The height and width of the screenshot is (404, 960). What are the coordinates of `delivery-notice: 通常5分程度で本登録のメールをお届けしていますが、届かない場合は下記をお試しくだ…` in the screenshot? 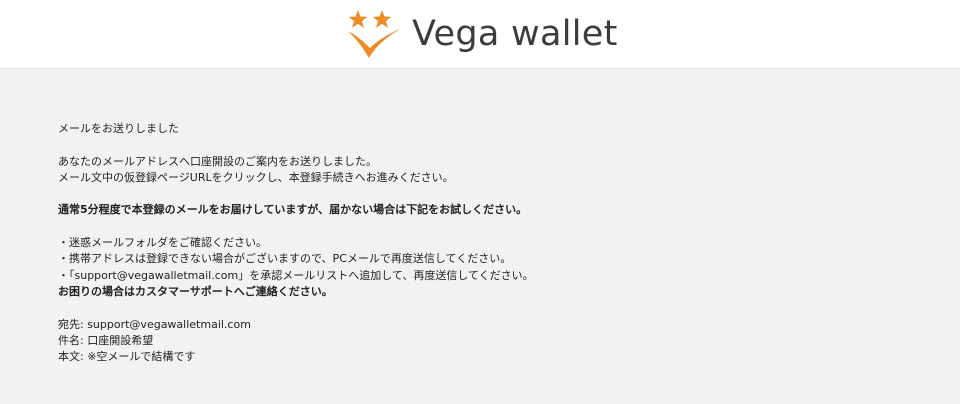 It's located at (293, 210).